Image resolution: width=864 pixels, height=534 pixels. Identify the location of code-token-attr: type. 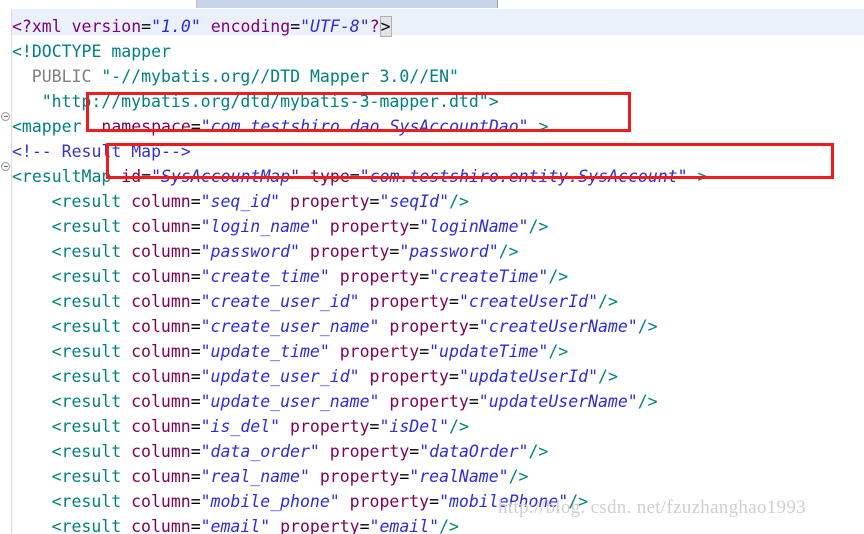
(330, 176).